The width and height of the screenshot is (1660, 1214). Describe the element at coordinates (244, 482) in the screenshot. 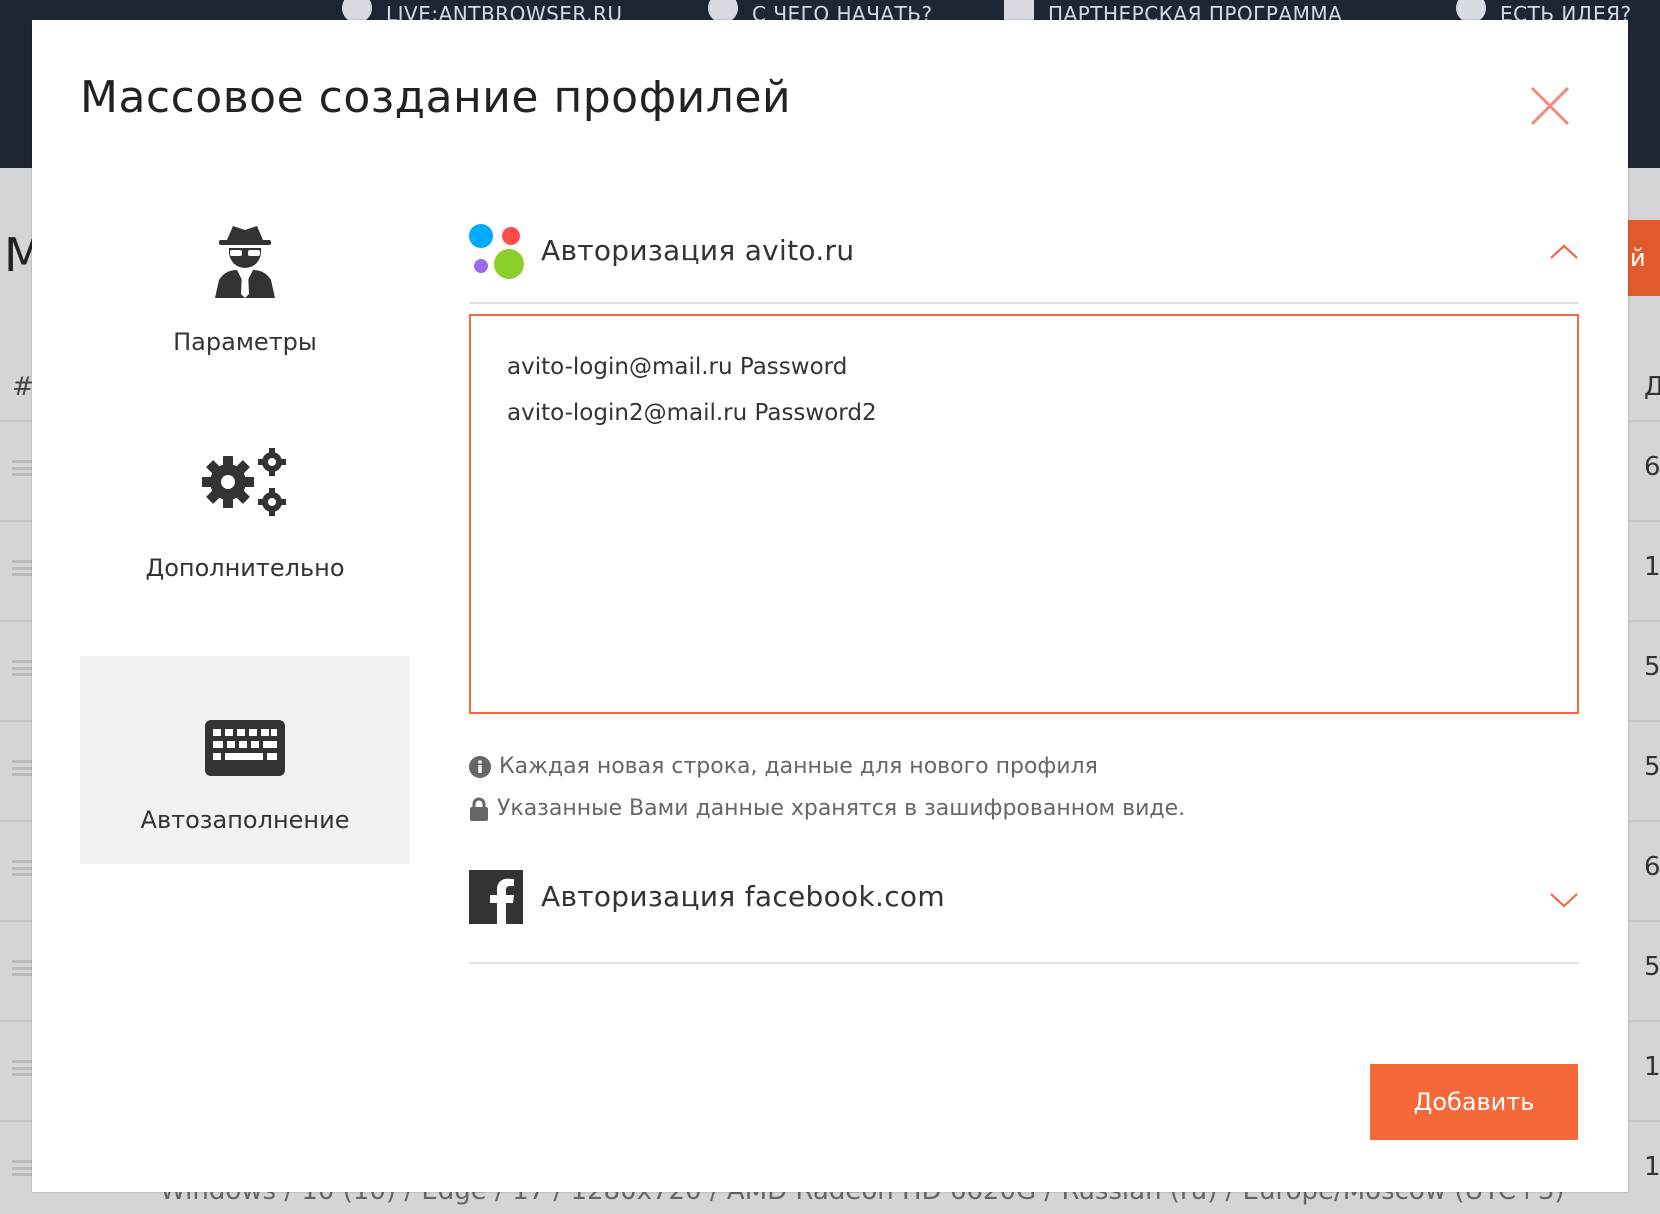

I see `gears-icon` at that location.